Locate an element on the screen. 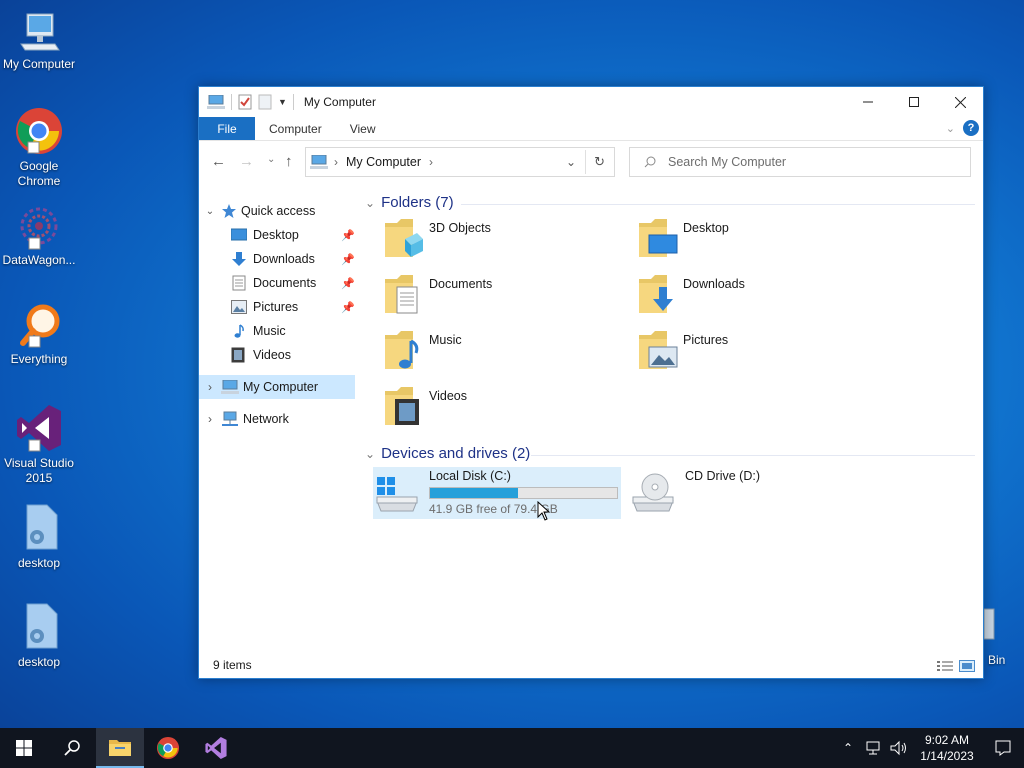  picture-icon is located at coordinates (239, 307).